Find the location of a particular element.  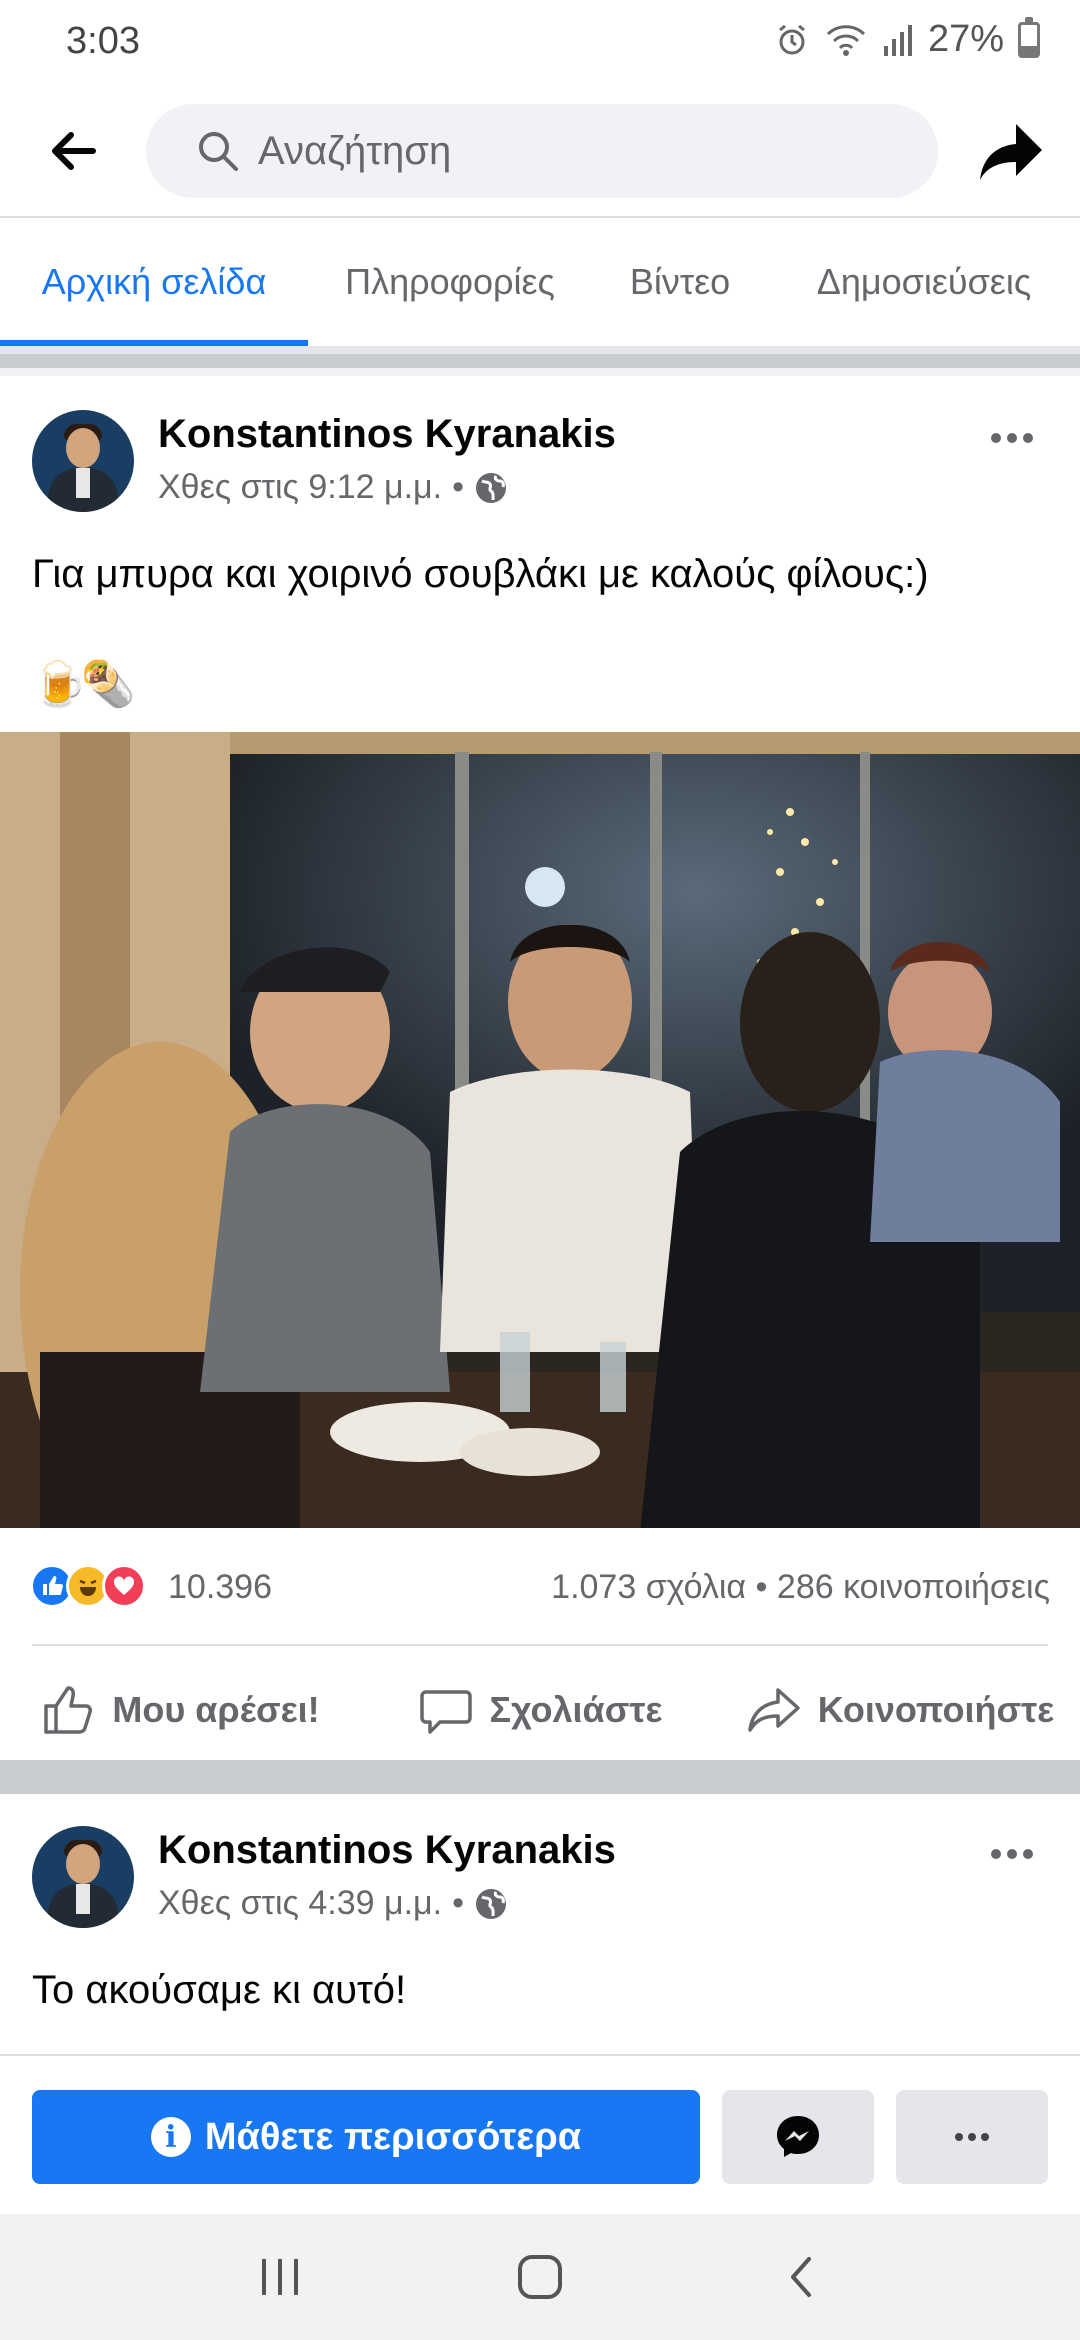

section-divider is located at coordinates (540, 361).